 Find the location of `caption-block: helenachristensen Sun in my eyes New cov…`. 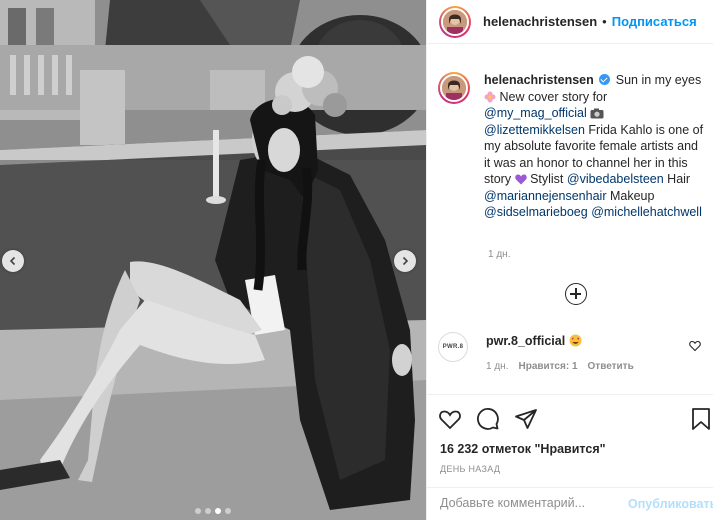

caption-block: helenachristensen Sun in my eyes New cov… is located at coordinates (572, 146).